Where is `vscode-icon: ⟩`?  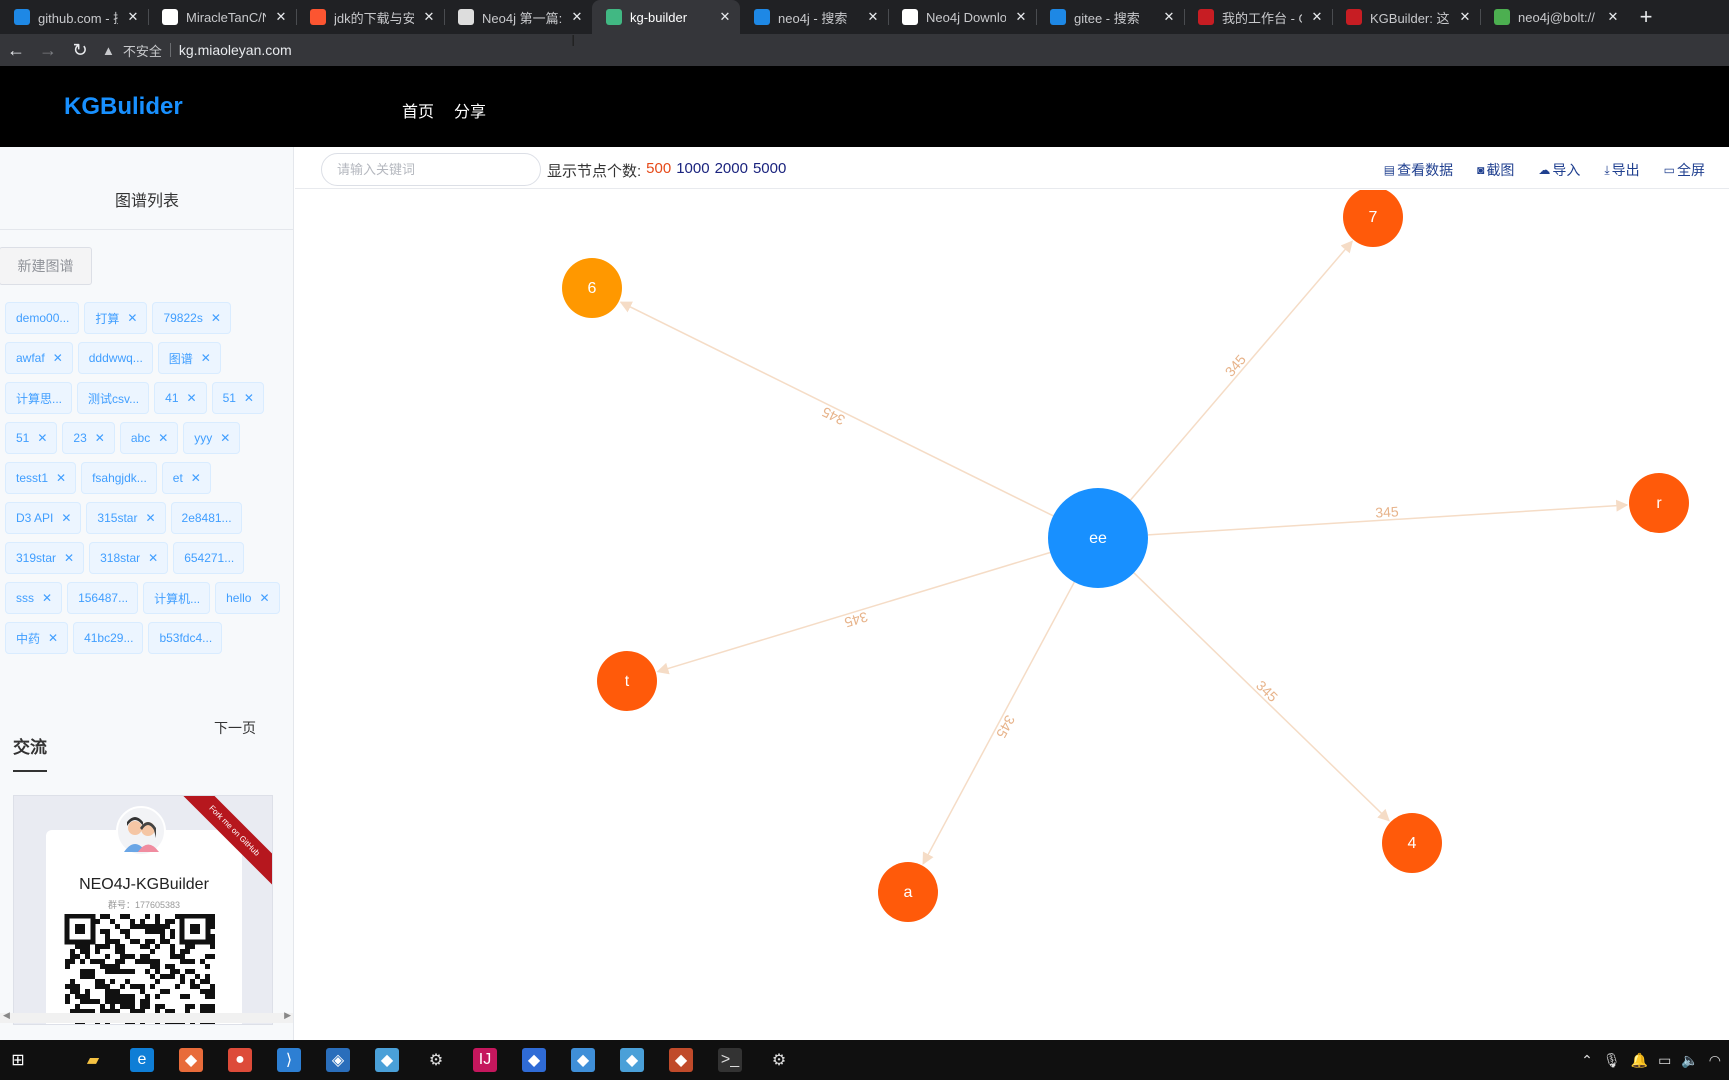
vscode-icon: ⟩ is located at coordinates (289, 1060).